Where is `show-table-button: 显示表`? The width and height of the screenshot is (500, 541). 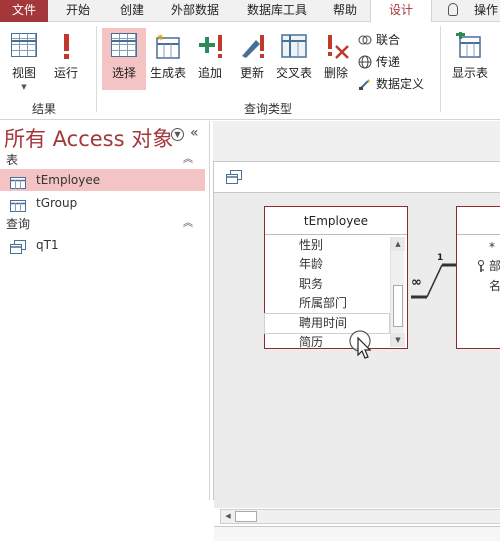
show-table-button: 显示表 is located at coordinates (470, 59).